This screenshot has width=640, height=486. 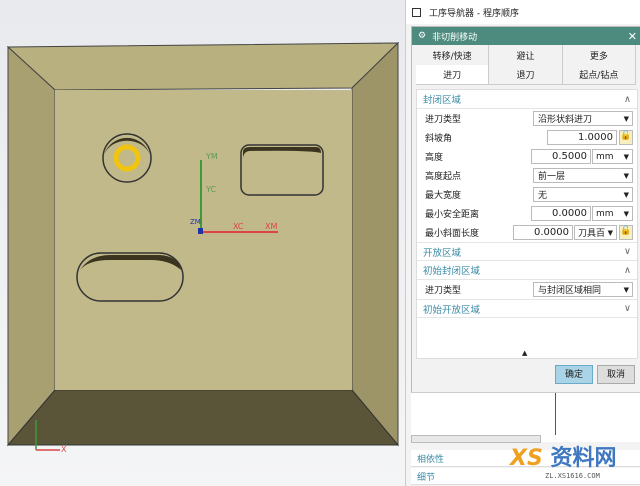 What do you see at coordinates (543, 232) in the screenshot?
I see `min-ramp-length-input: 0.0000` at bounding box center [543, 232].